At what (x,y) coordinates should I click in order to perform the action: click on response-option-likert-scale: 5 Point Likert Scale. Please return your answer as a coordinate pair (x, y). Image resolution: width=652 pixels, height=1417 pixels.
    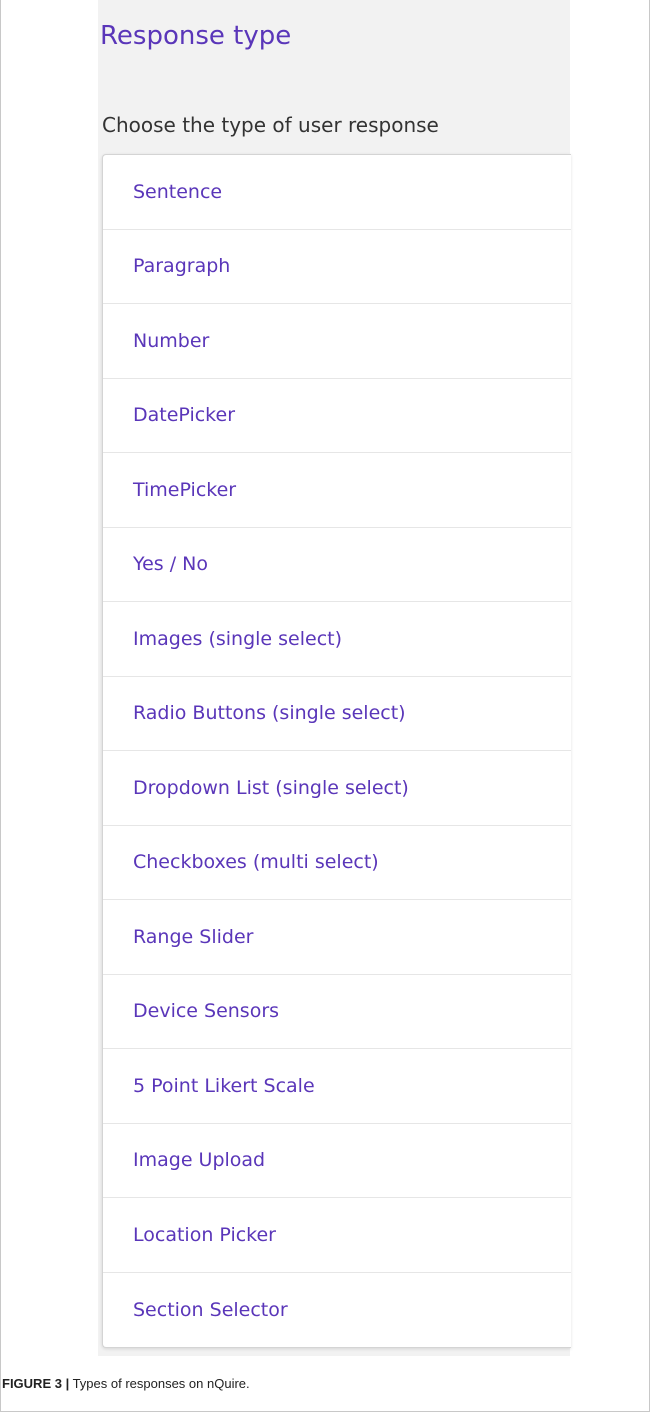
    Looking at the image, I should click on (337, 1086).